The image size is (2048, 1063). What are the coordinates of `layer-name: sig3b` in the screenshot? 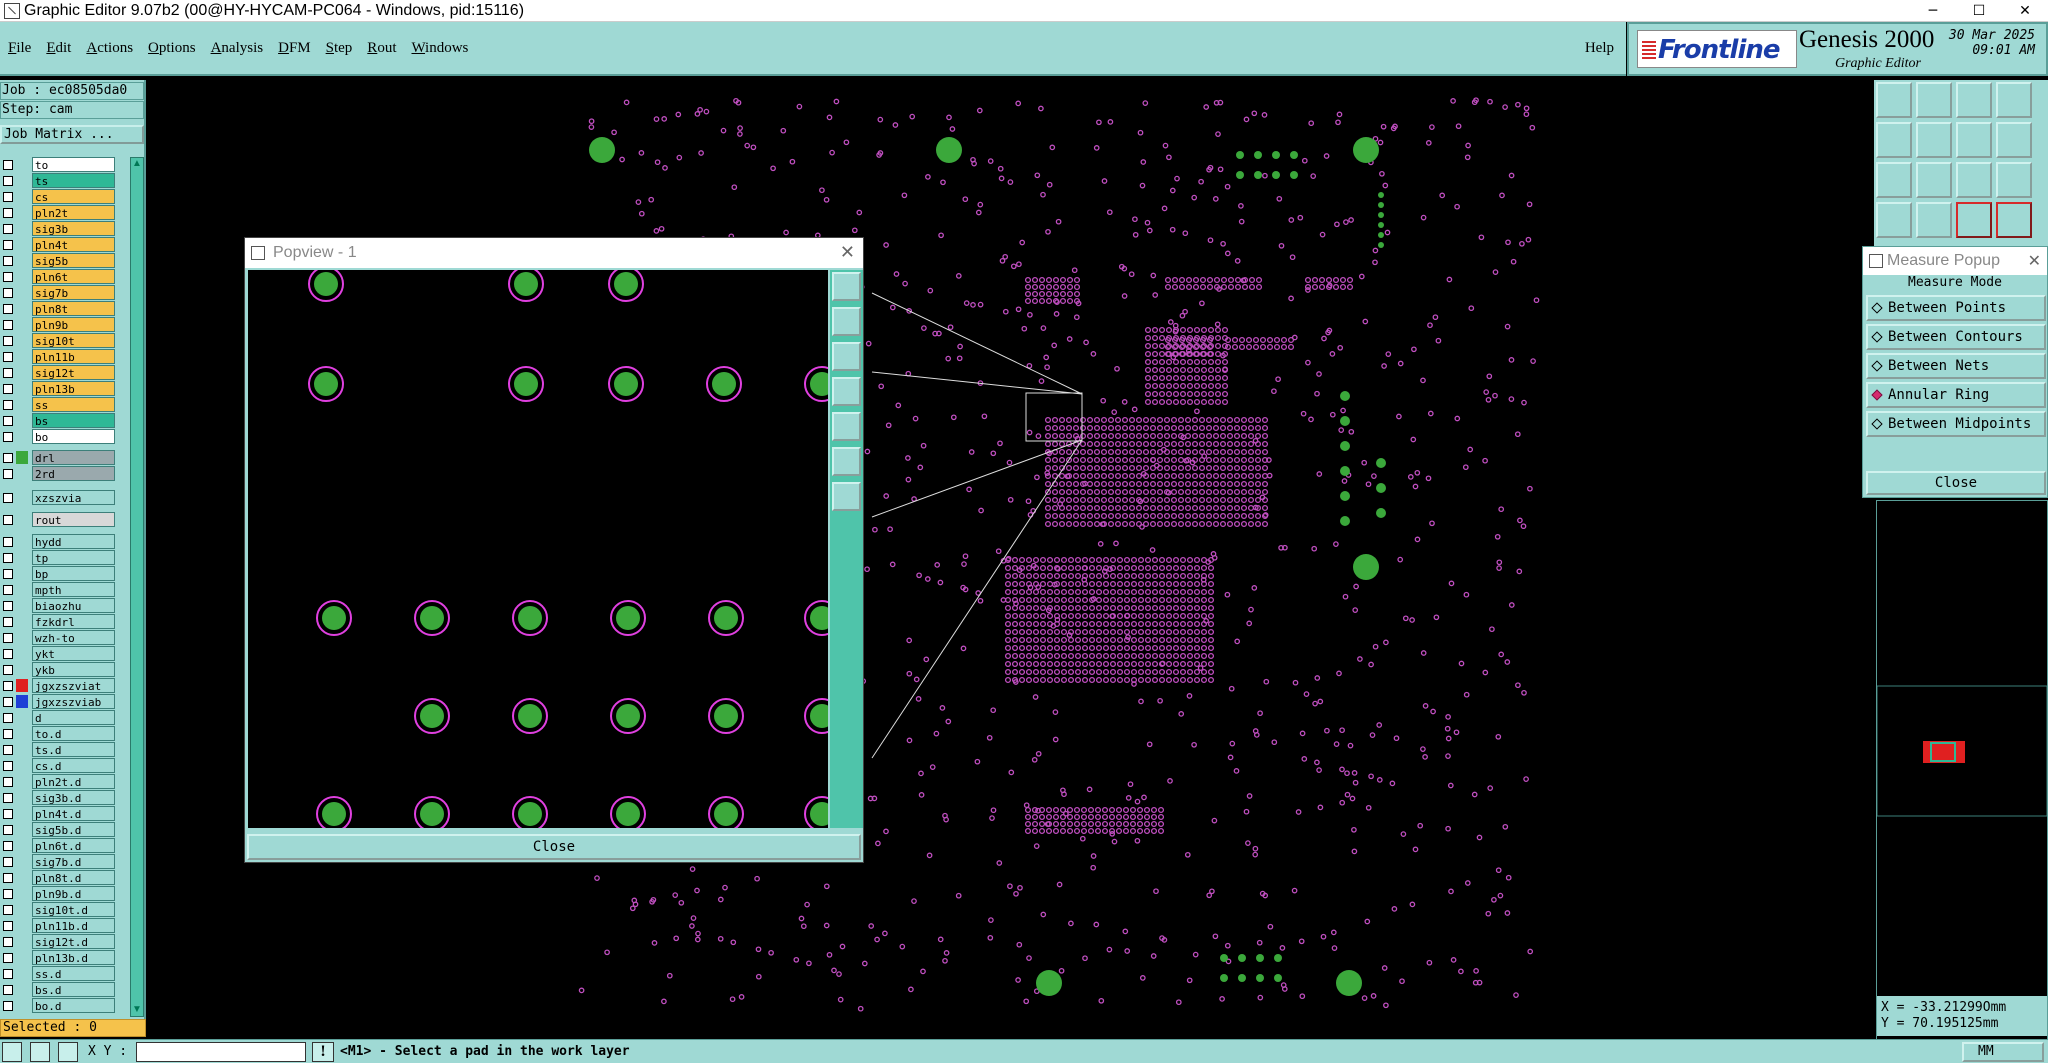 It's located at (73, 228).